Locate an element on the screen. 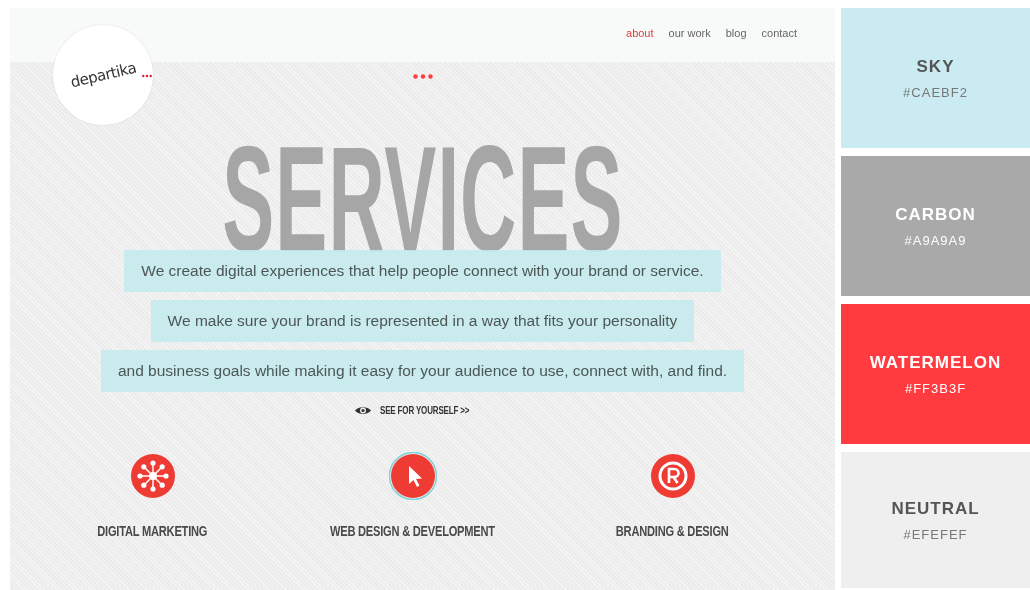 This screenshot has height=590, width=1030. network-icon is located at coordinates (152, 476).